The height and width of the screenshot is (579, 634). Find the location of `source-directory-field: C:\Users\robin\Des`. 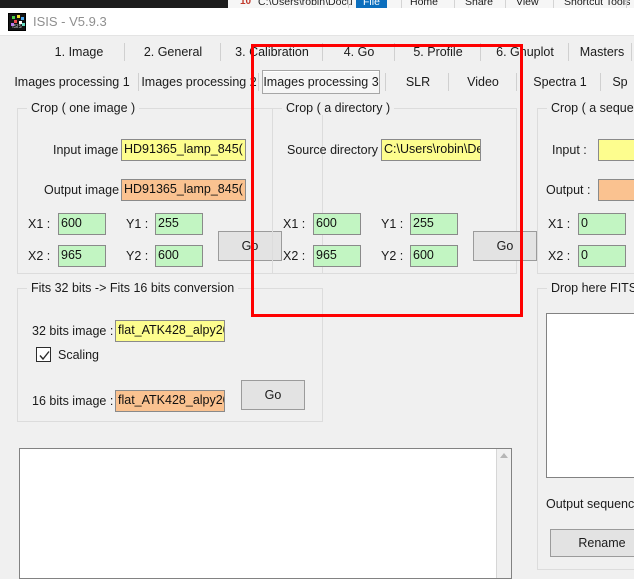

source-directory-field: C:\Users\robin\Des is located at coordinates (431, 150).